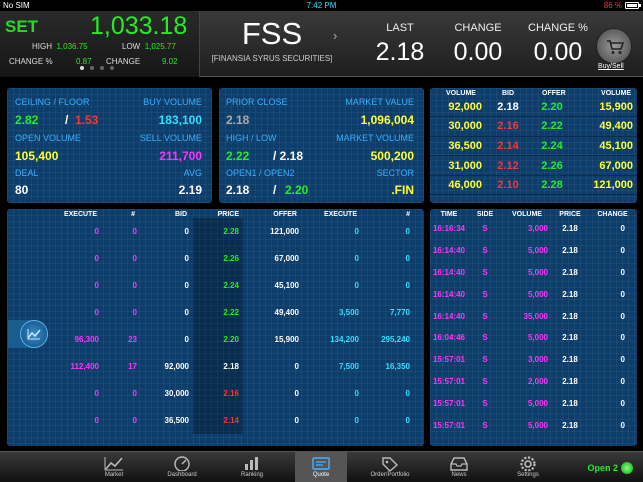 Image resolution: width=643 pixels, height=482 pixels. I want to click on ranking-bars-icon, so click(252, 463).